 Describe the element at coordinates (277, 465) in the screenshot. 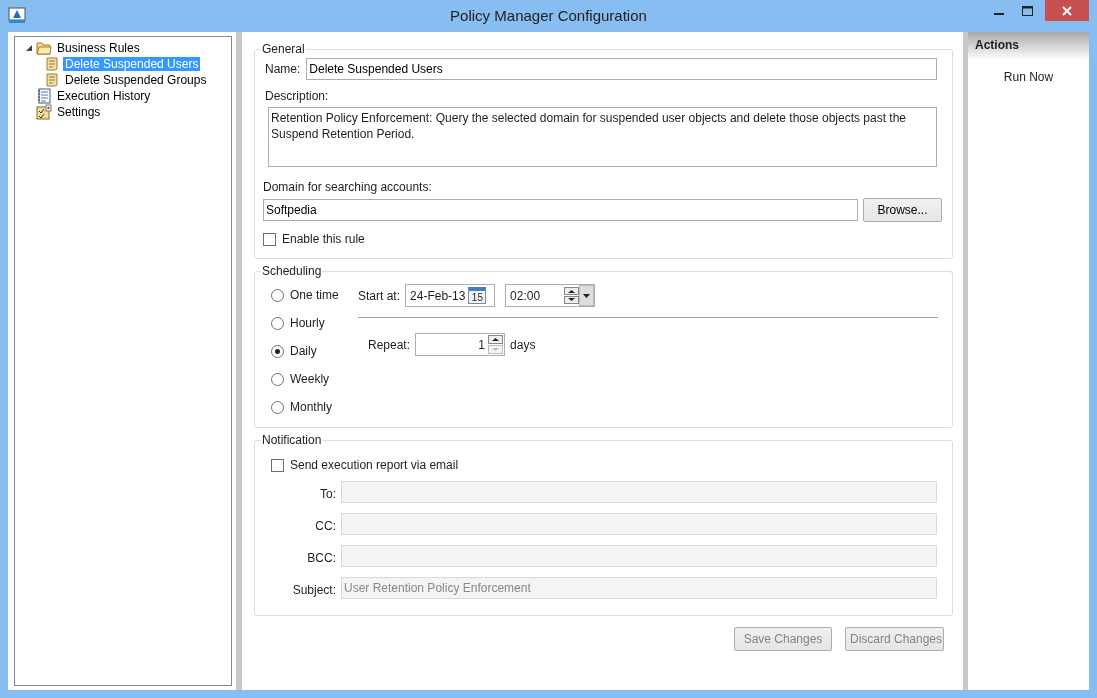

I see `send-checkbox` at that location.